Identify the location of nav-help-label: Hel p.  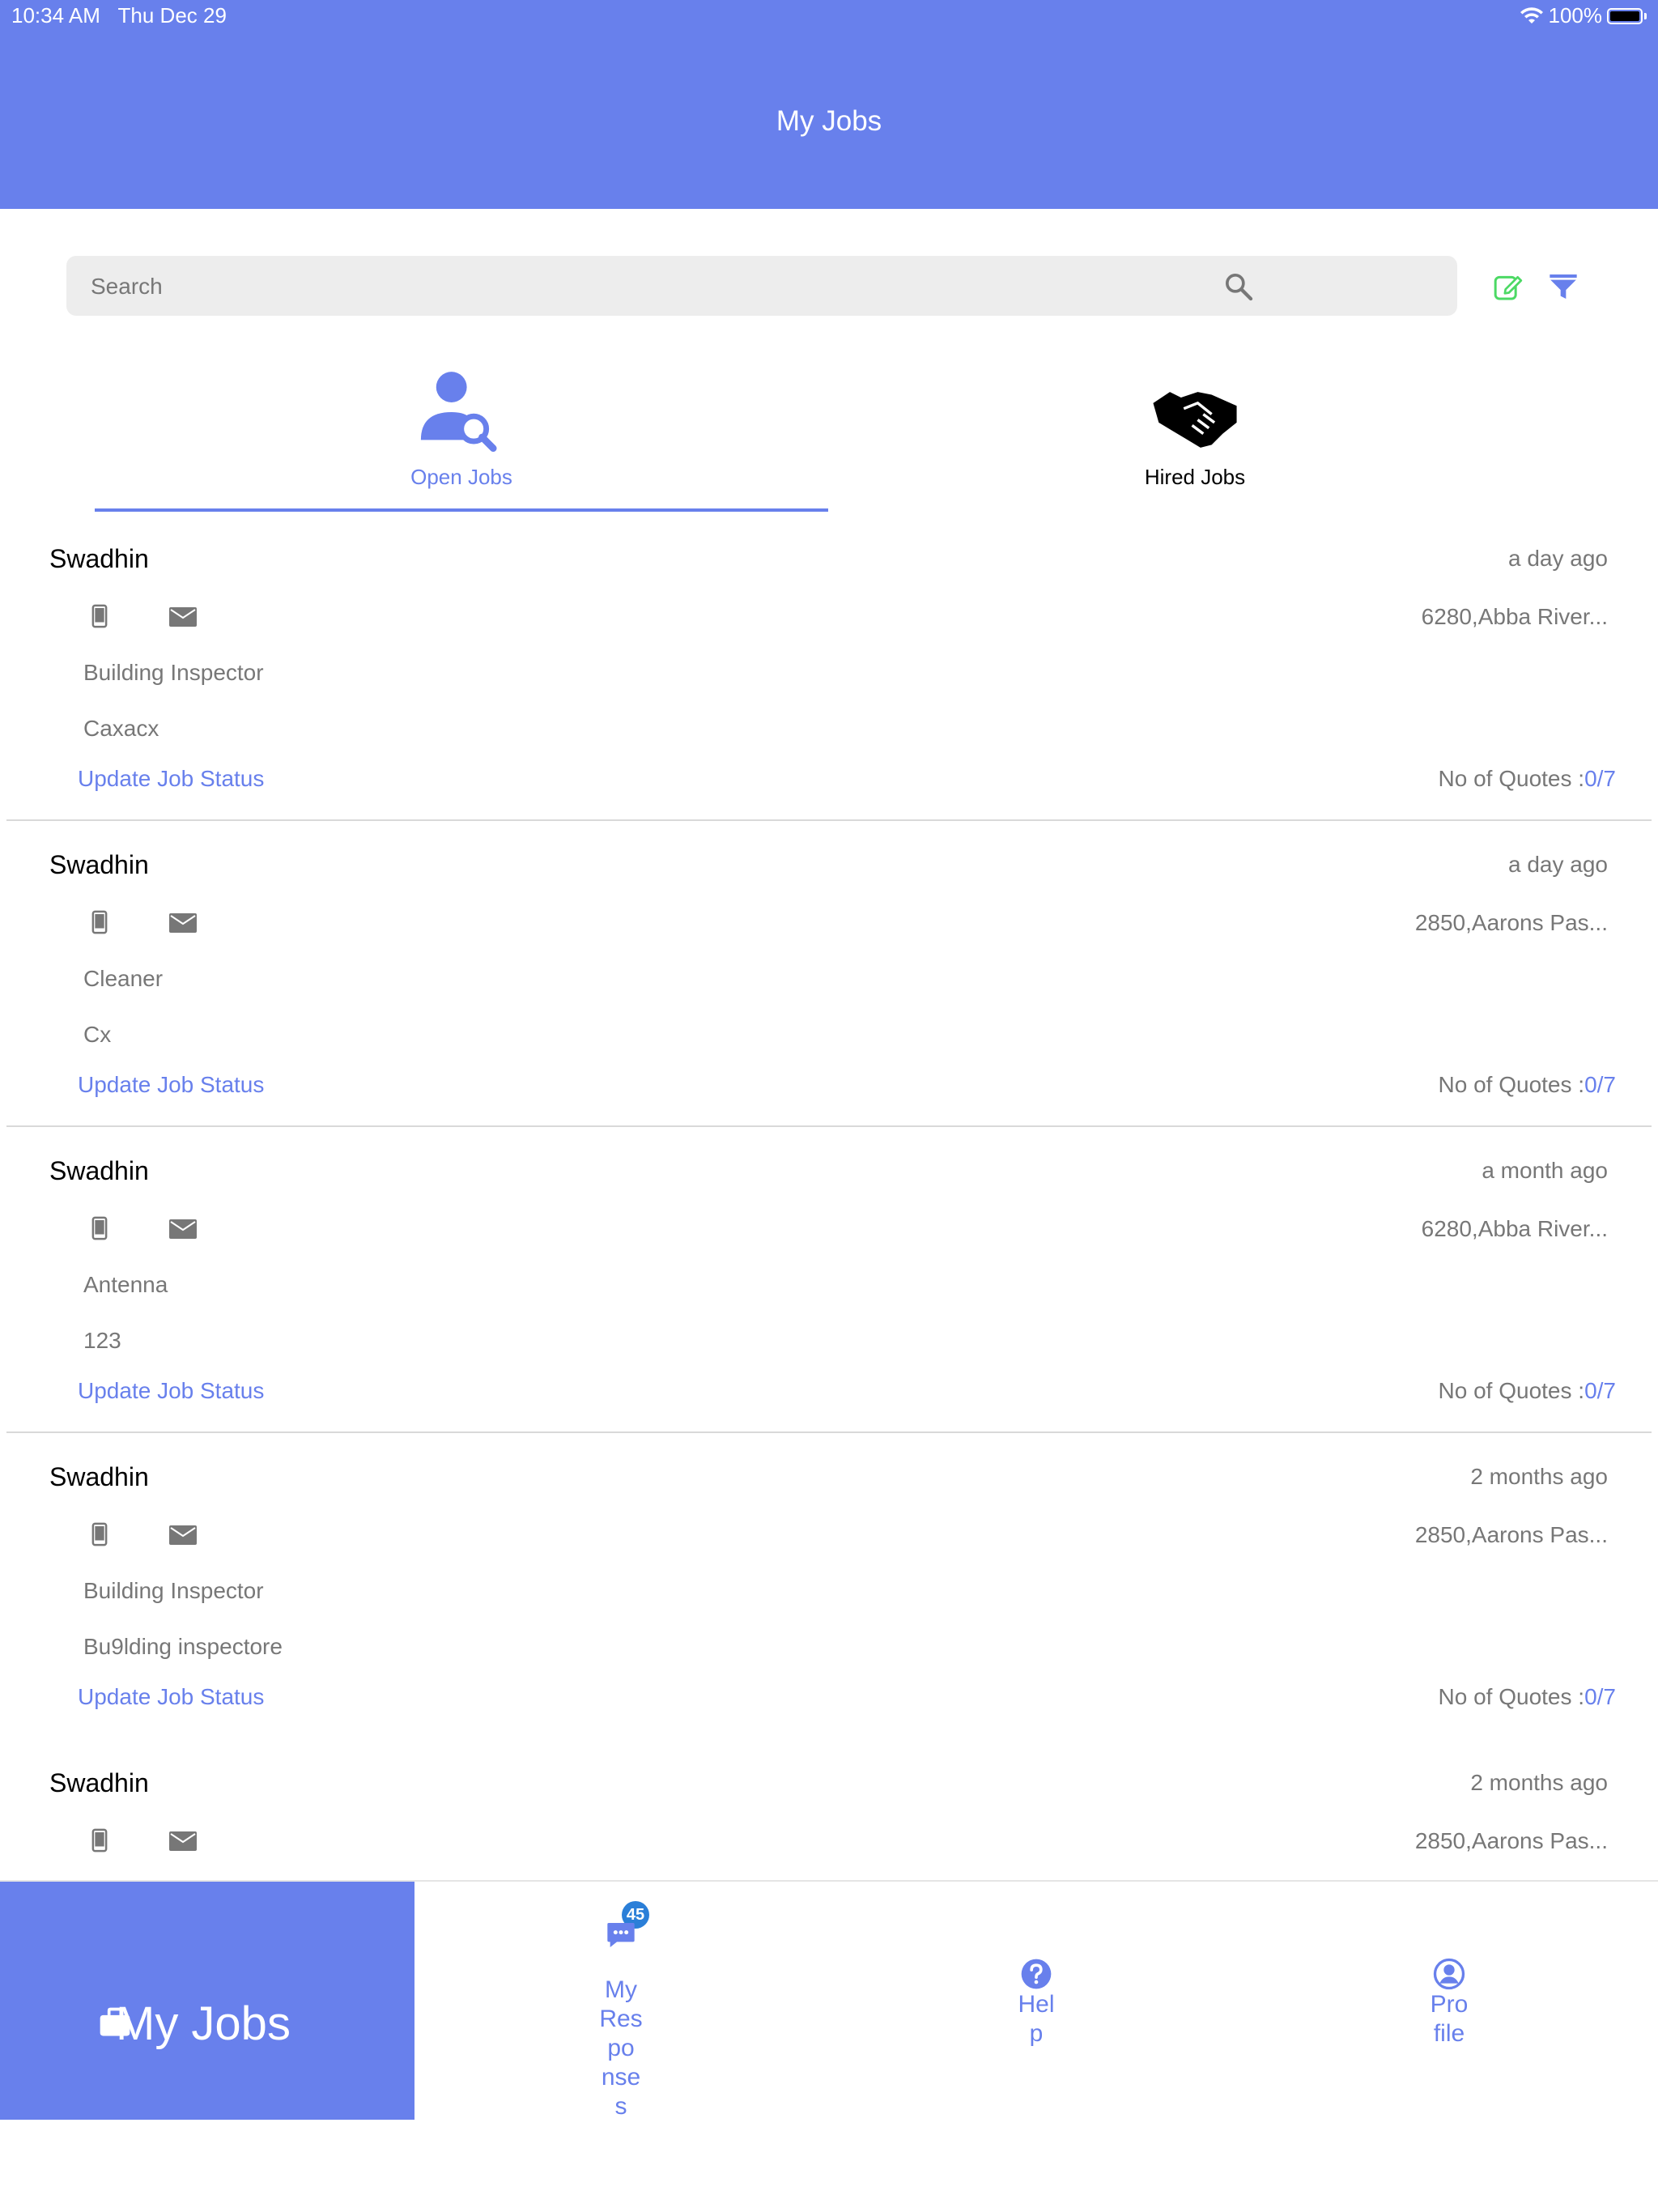
(1036, 2019).